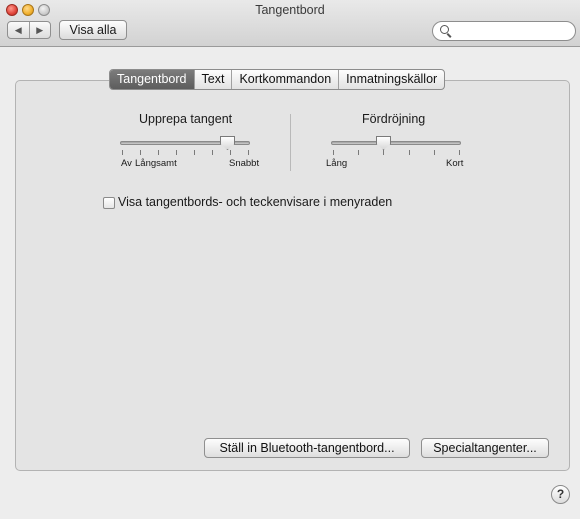 The image size is (580, 519). I want to click on key-repeat-slow-label: Långsamt, so click(156, 163).